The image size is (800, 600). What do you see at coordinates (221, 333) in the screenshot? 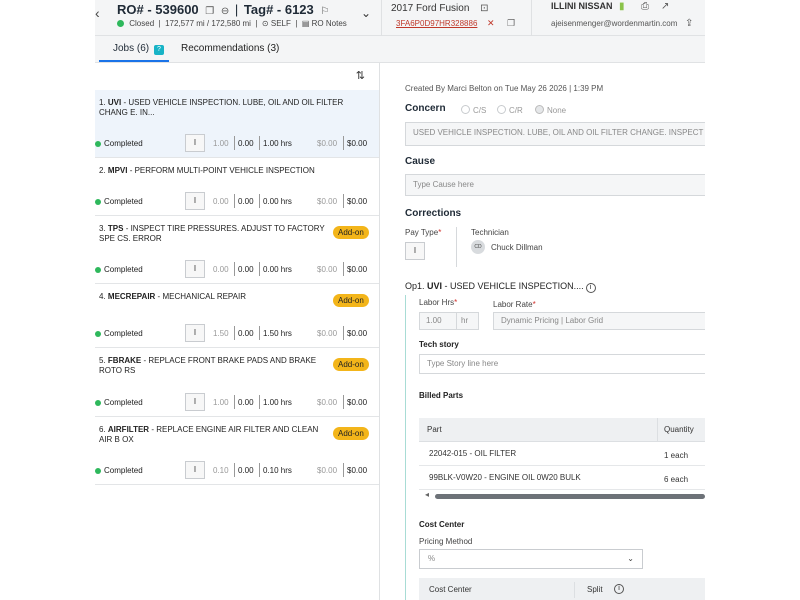
I see `estimated-hours: 1.50` at bounding box center [221, 333].